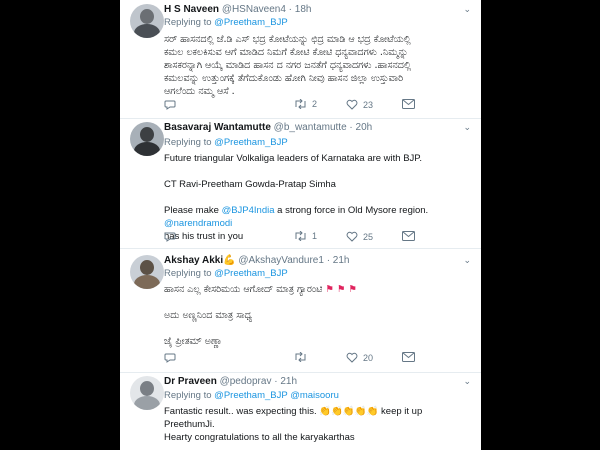 This screenshot has width=600, height=450. I want to click on author-handle: @HSNaveen4, so click(254, 9).